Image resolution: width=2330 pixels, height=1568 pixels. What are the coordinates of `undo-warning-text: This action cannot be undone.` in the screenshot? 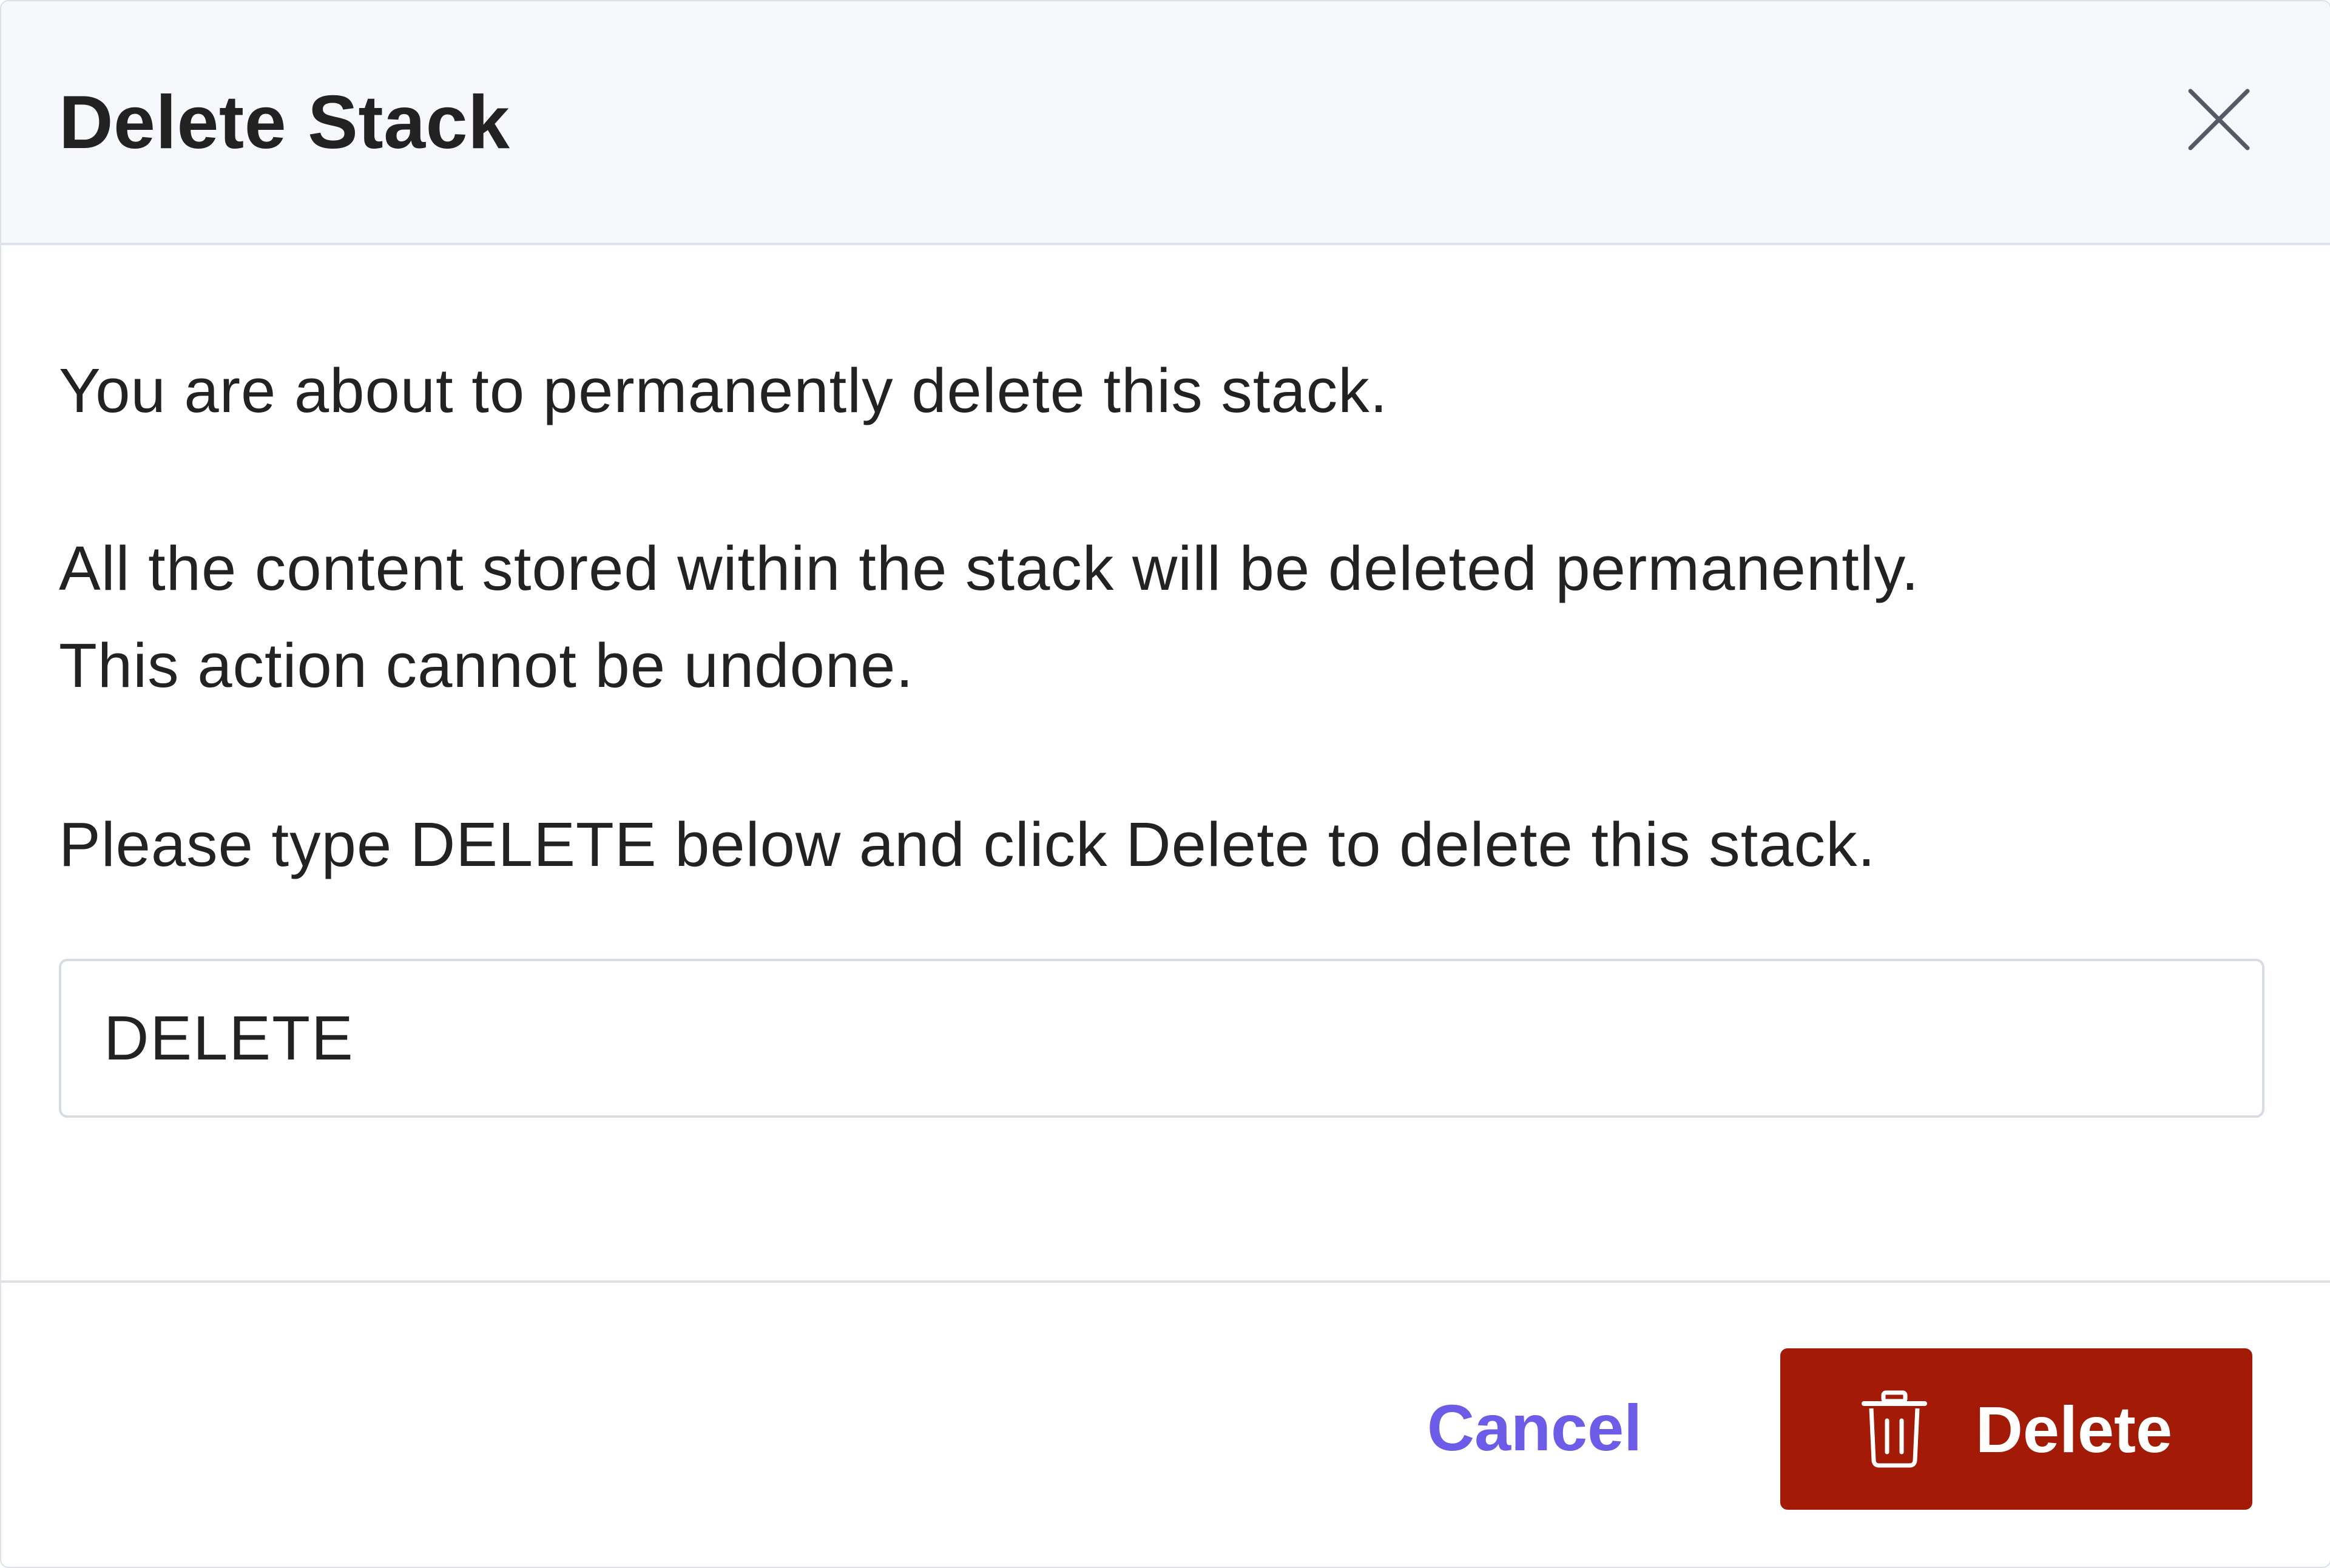 It's located at (486, 665).